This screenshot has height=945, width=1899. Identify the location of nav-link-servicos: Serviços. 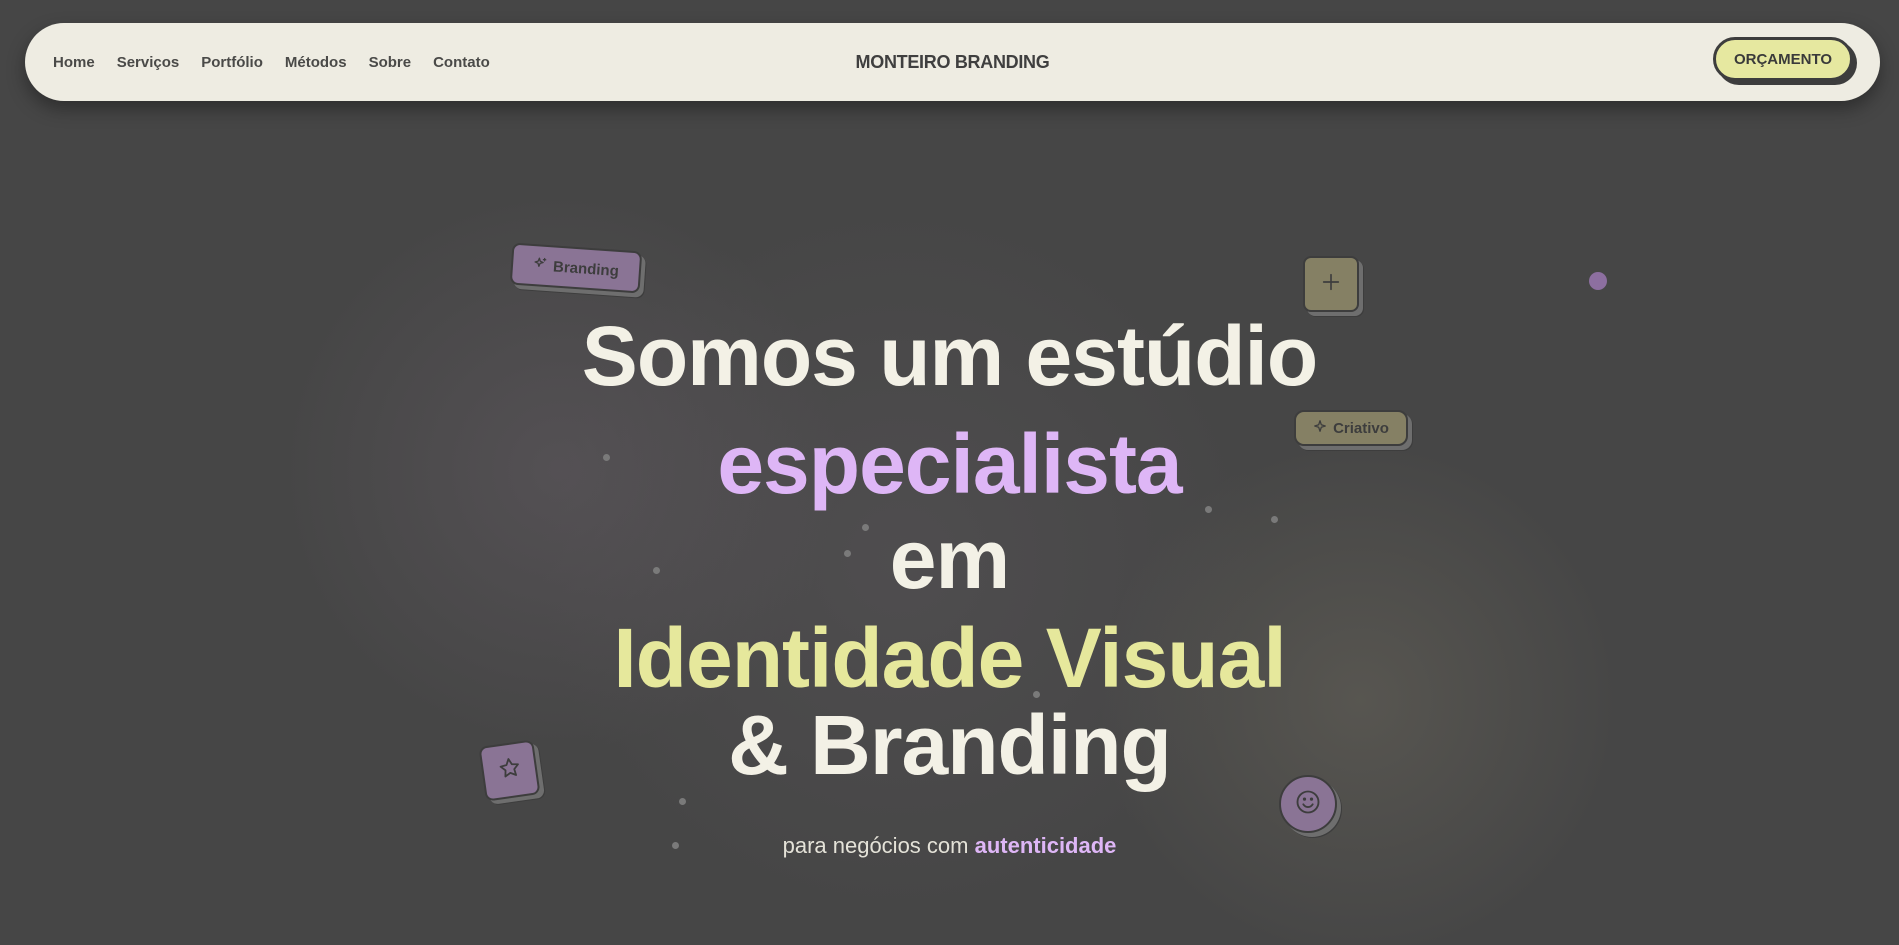
(148, 62).